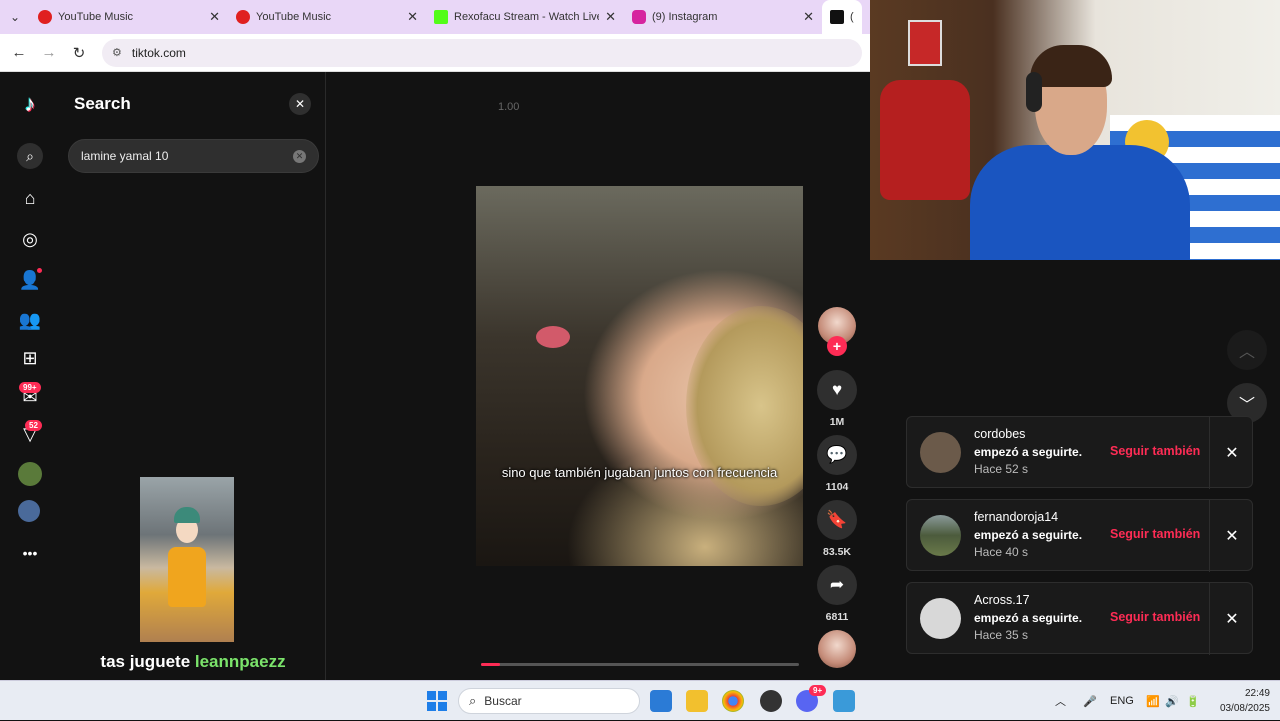 The image size is (1280, 721). What do you see at coordinates (697, 701) in the screenshot?
I see `file-explorer-icon` at bounding box center [697, 701].